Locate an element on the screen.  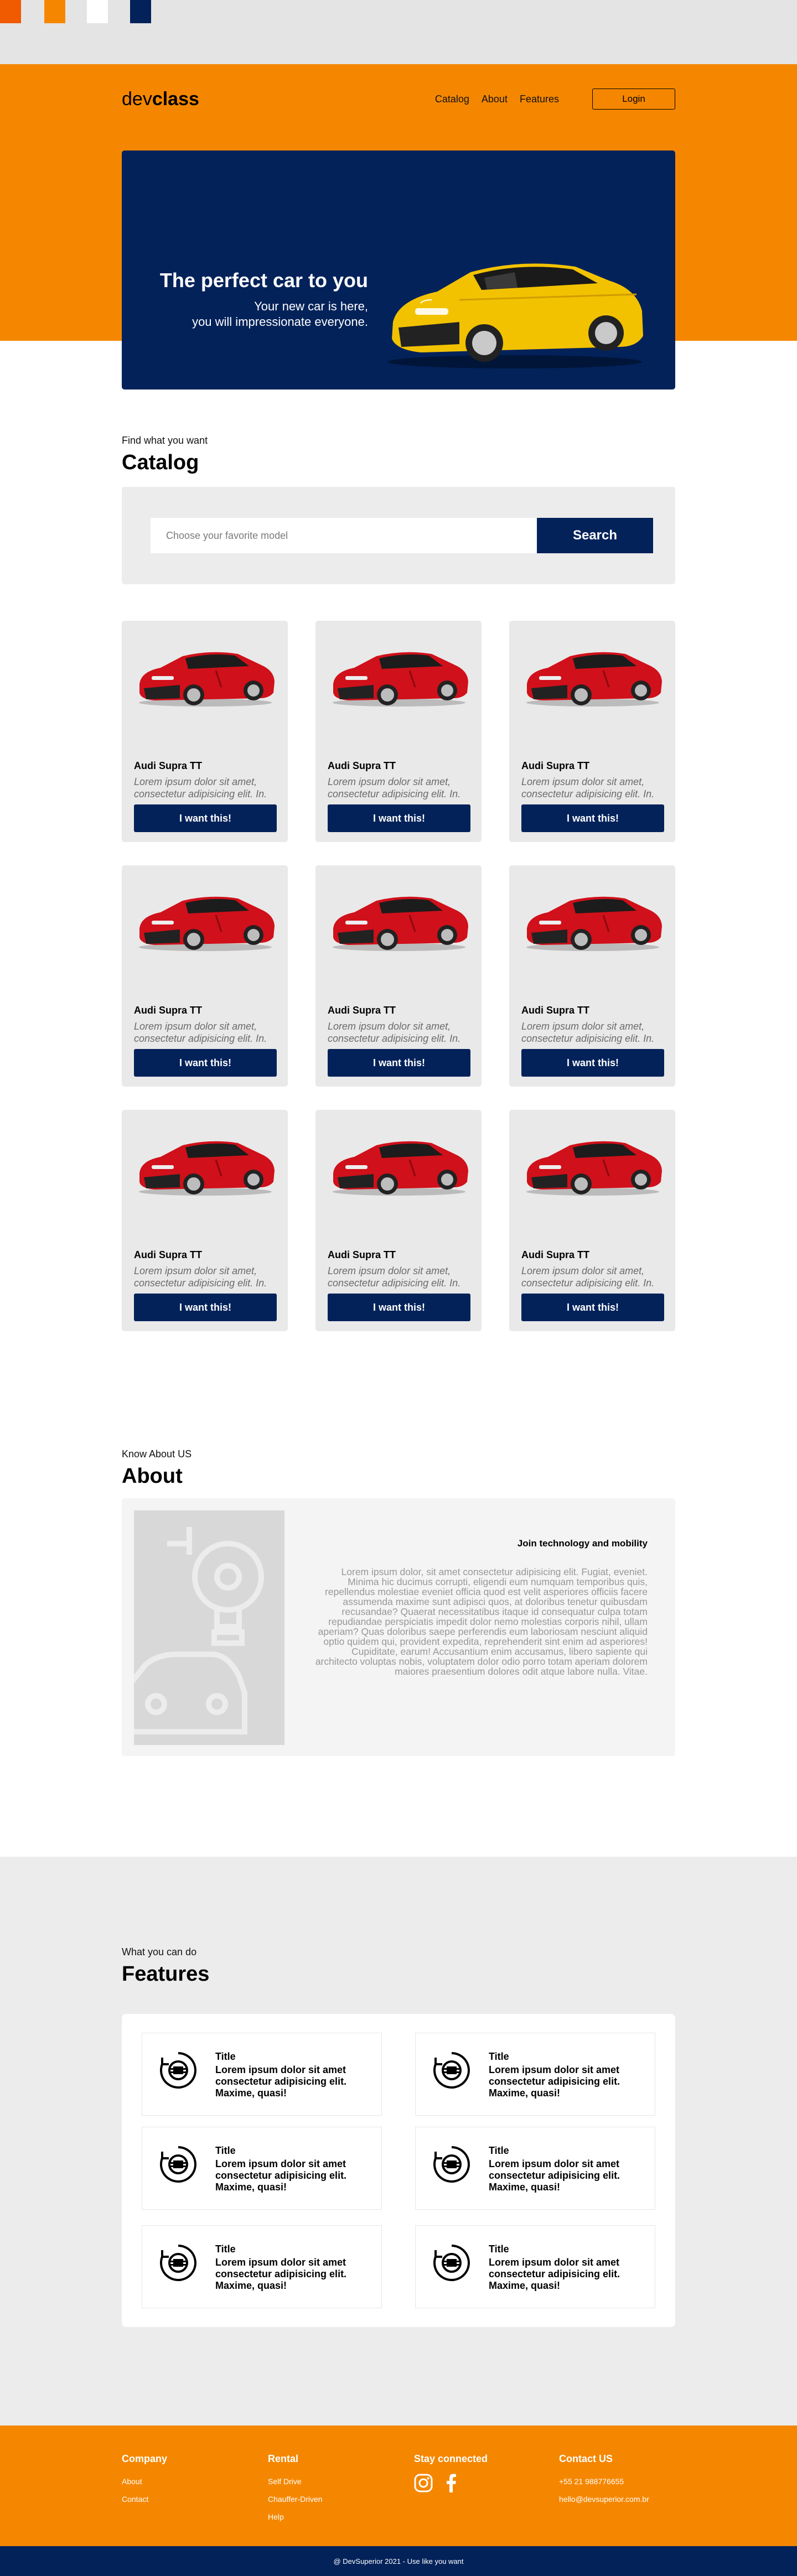
hero-title: The perfect car to you is located at coordinates (264, 280).